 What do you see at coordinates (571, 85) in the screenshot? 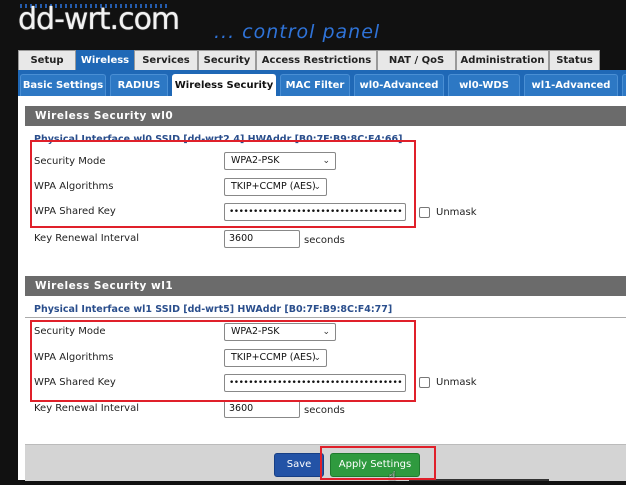
I see `subtab-wl1-advanced: wl1-Advanced` at bounding box center [571, 85].